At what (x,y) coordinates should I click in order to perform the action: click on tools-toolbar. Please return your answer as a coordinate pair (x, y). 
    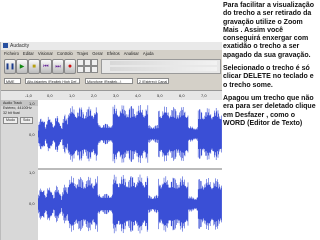
    Looking at the image, I should click on (87, 66).